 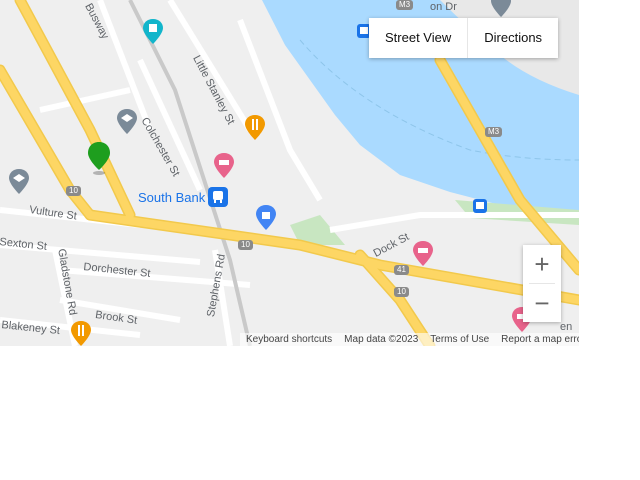 I want to click on school-icon, so click(x=127, y=122).